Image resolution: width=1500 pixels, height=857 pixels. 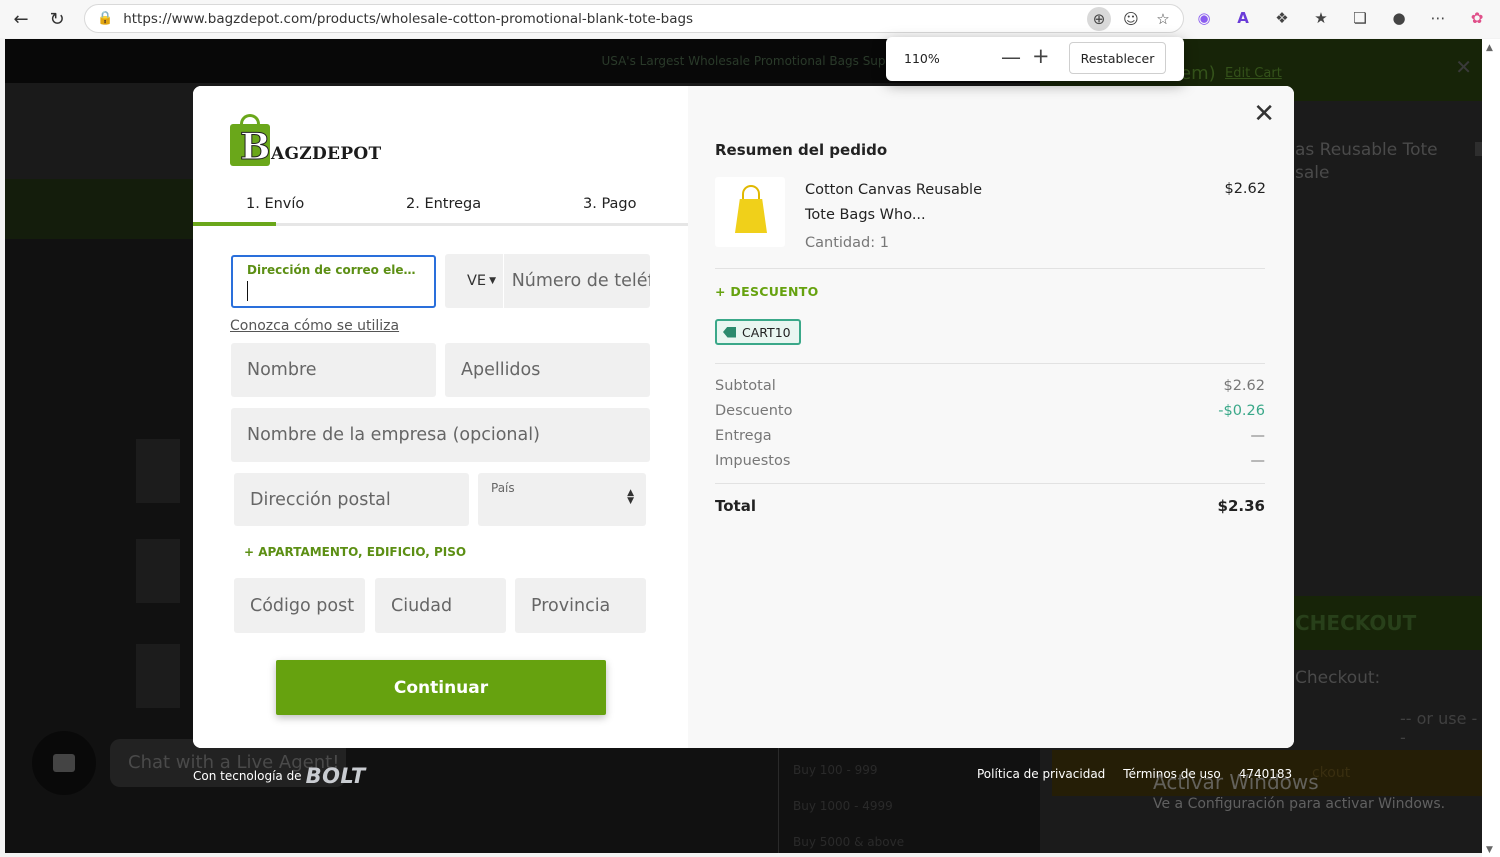 I want to click on phone-input: Número de teléfono, so click(x=577, y=281).